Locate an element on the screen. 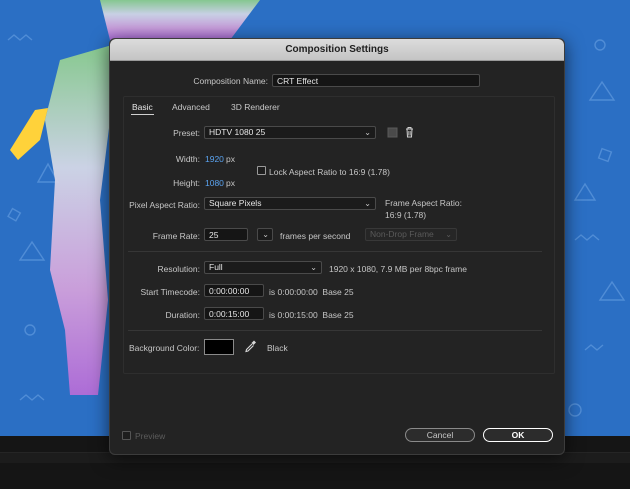  frame-rate-dropdown: ⌄ is located at coordinates (265, 234).